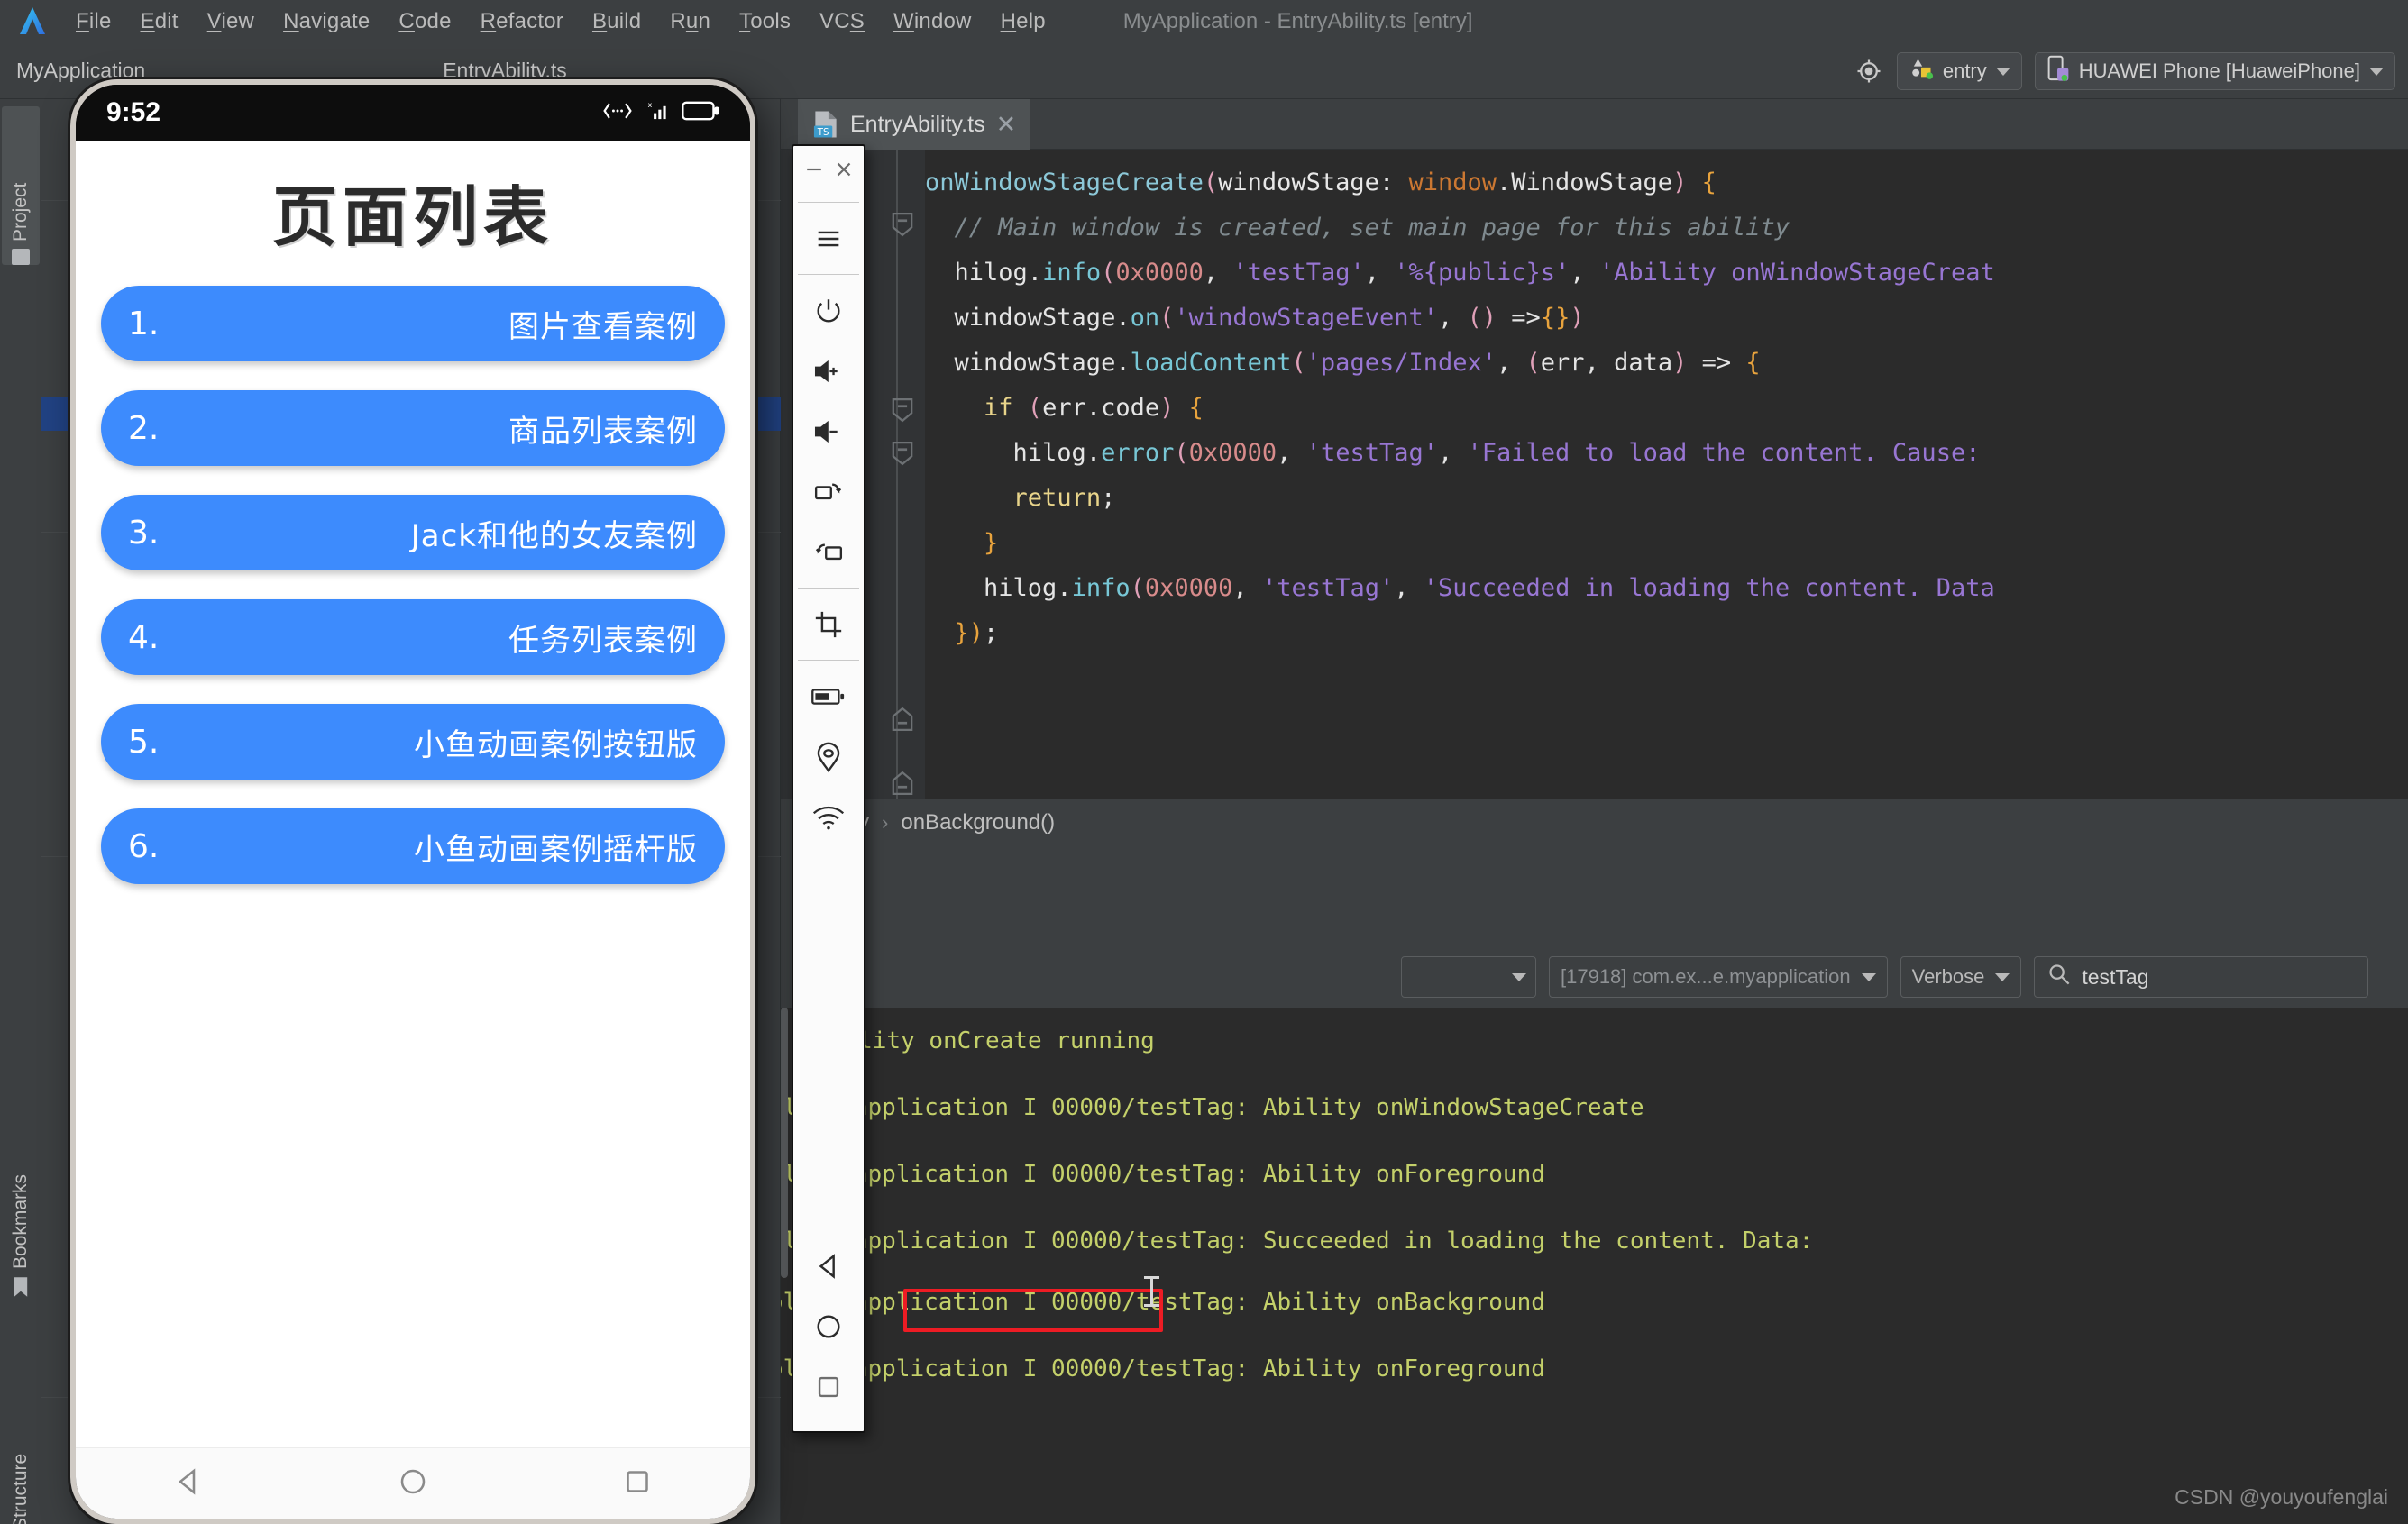  Describe the element at coordinates (1869, 71) in the screenshot. I see `target-icon` at that location.